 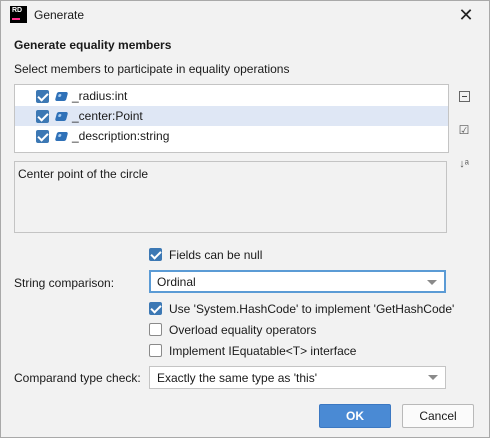 I want to click on overload-operators-label: Overload equality operators, so click(x=242, y=330).